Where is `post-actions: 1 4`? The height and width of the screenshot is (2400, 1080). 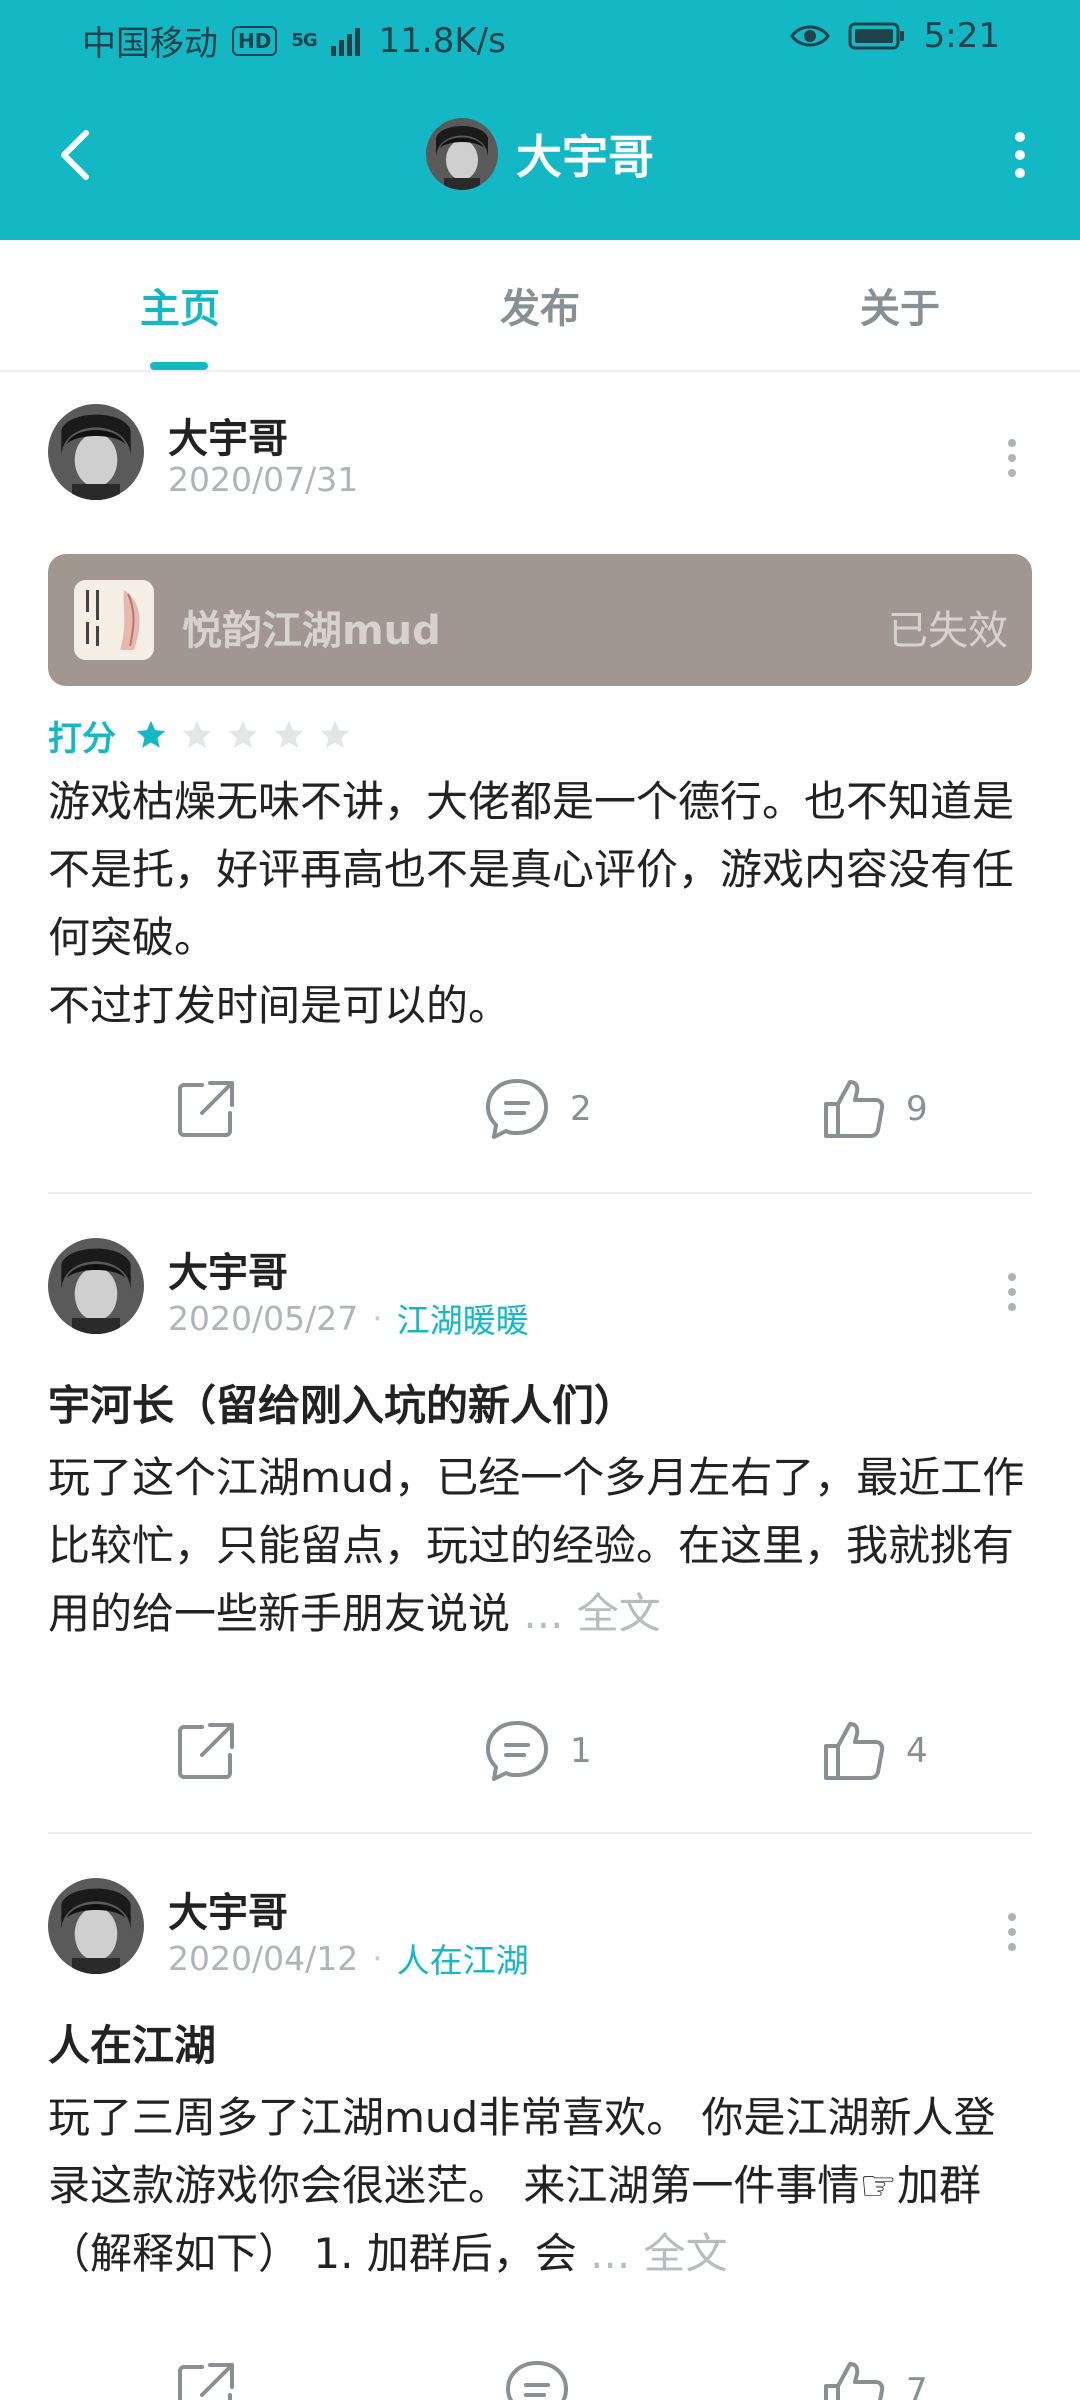
post-actions: 1 4 is located at coordinates (540, 1751).